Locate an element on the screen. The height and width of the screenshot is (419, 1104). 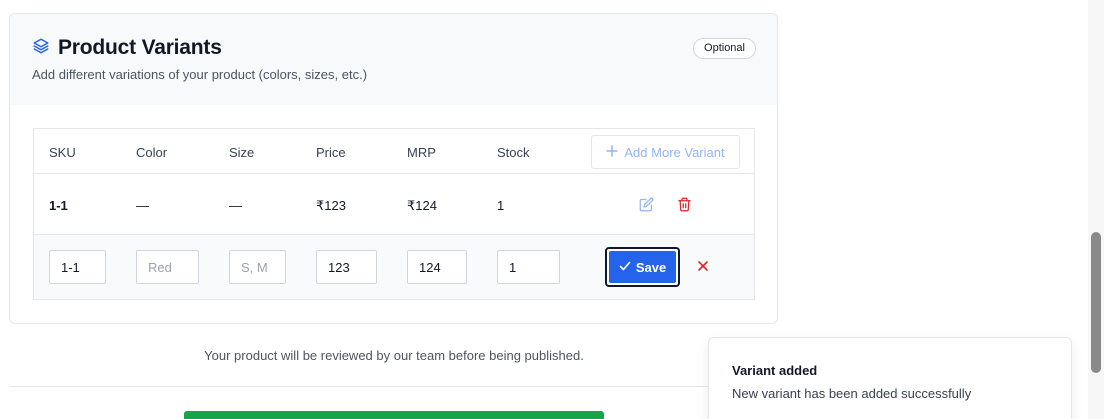
trash-icon is located at coordinates (684, 204).